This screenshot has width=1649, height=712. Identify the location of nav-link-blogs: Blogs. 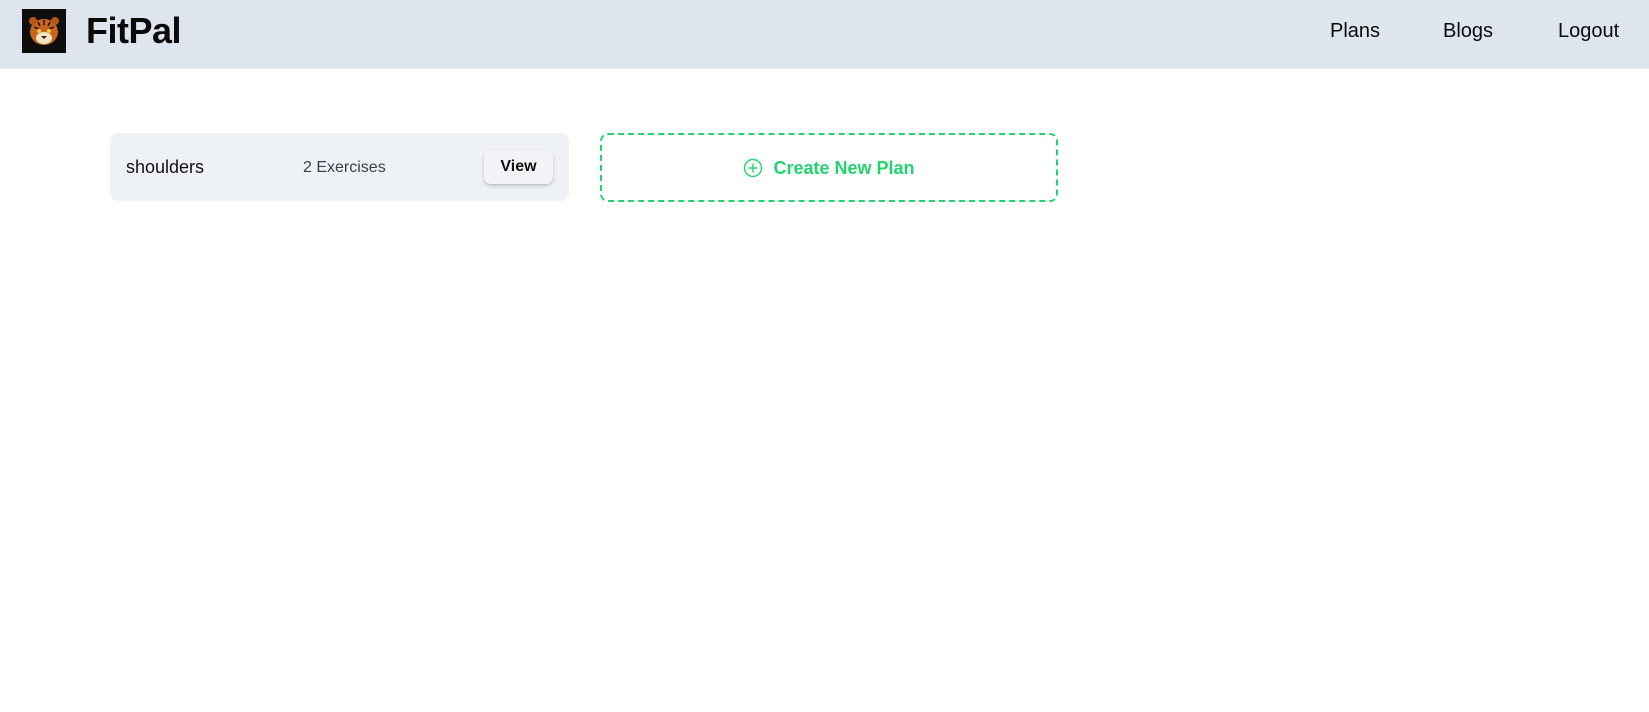
(1468, 31).